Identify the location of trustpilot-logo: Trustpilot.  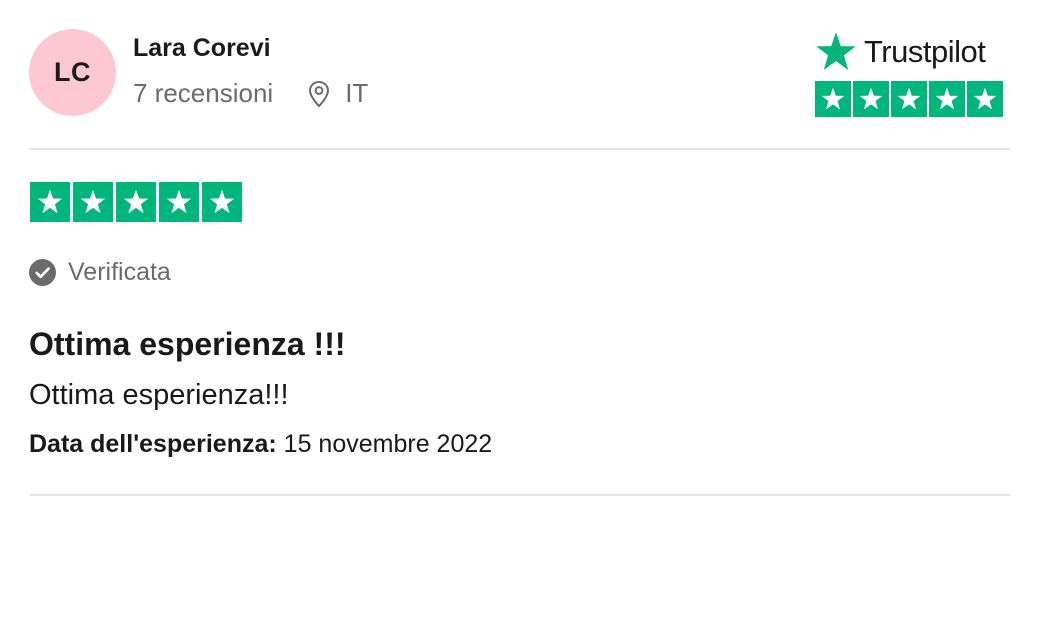
(900, 52).